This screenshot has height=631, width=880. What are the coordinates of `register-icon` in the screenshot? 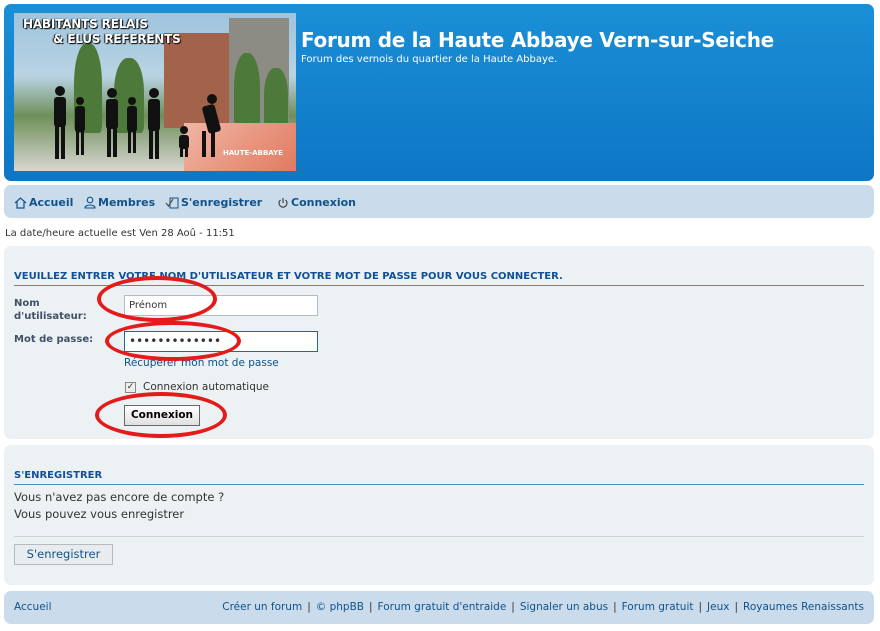 It's located at (172, 203).